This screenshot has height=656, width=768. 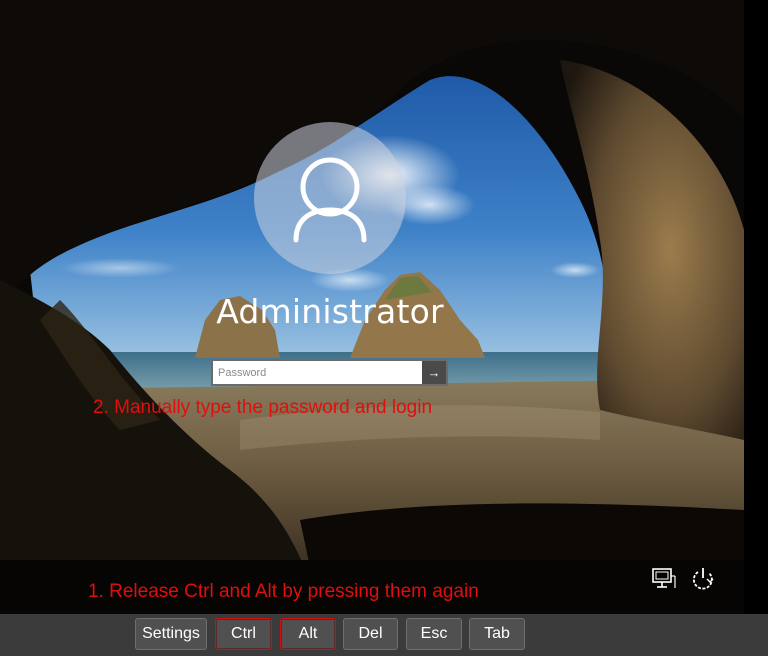 I want to click on arrow-right-icon: →, so click(x=434, y=372).